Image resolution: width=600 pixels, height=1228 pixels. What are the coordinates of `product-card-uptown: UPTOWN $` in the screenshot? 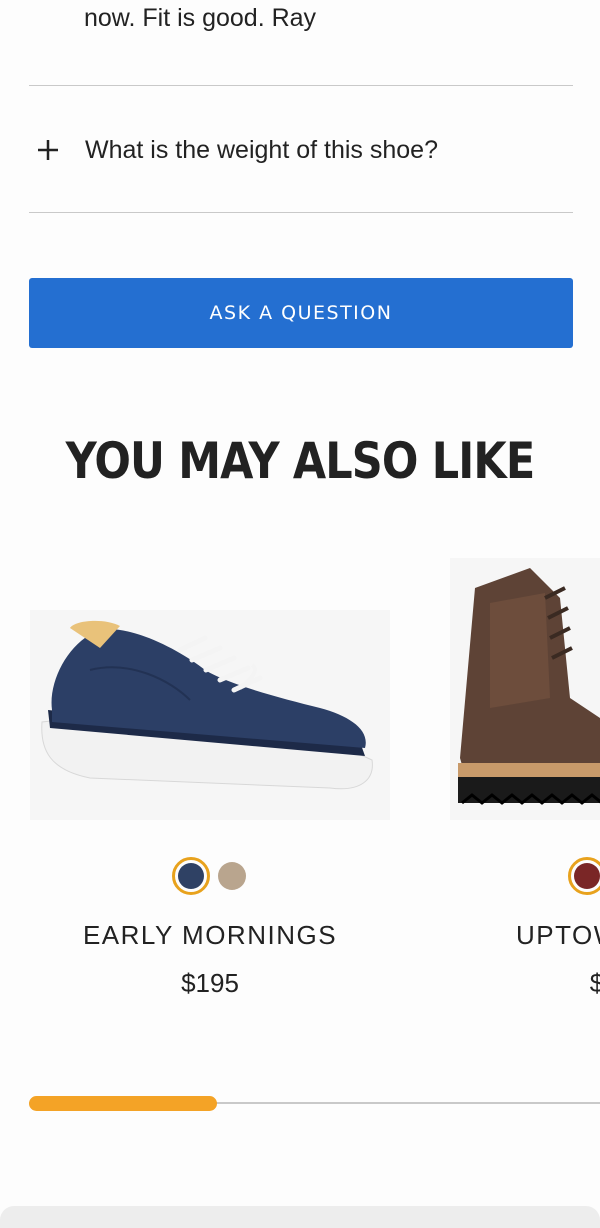 It's located at (525, 780).